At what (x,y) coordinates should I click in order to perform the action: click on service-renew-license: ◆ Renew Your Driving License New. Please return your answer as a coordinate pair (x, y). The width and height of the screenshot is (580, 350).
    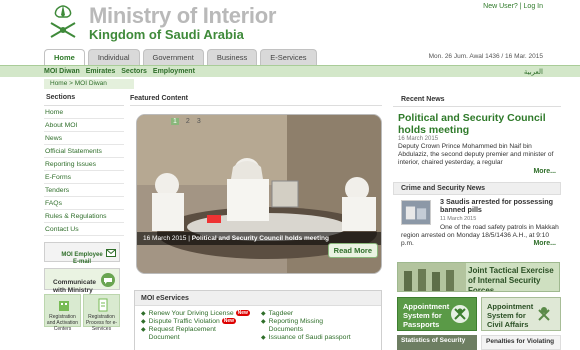
    Looking at the image, I should click on (195, 314).